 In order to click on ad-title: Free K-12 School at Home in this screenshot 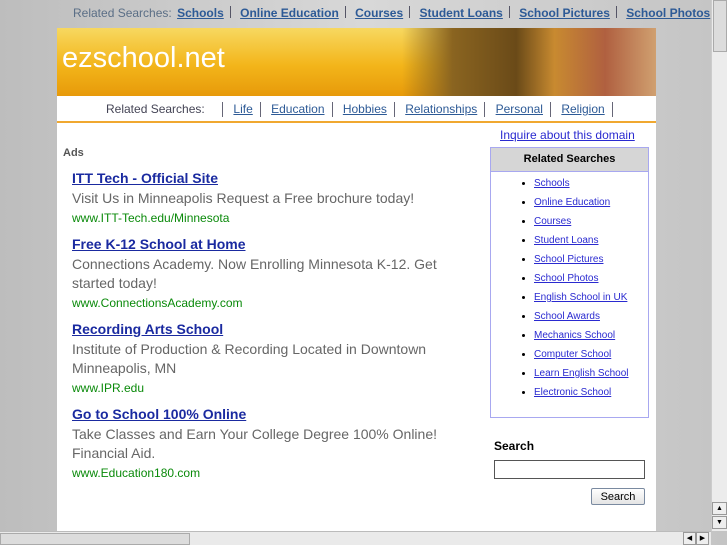, I will do `click(277, 244)`.